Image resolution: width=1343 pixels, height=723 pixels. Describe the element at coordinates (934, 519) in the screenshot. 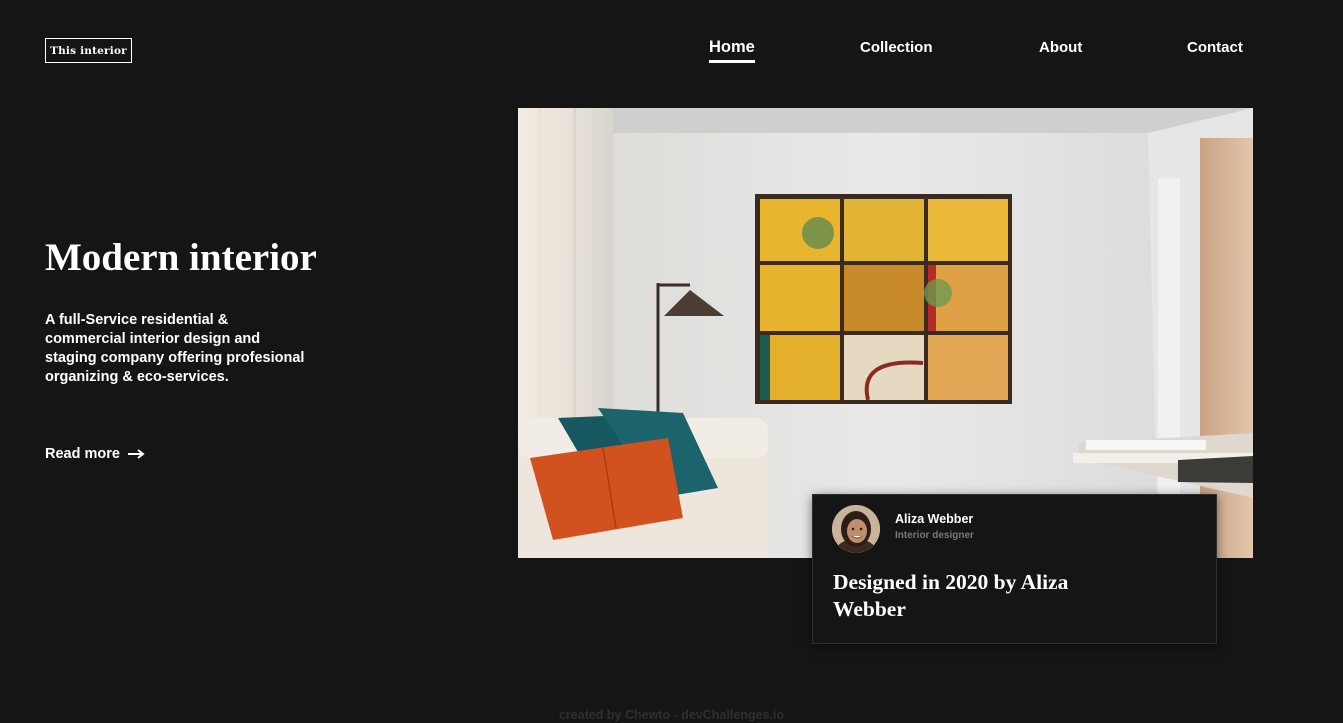

I see `author-name: Aliza Webber` at that location.